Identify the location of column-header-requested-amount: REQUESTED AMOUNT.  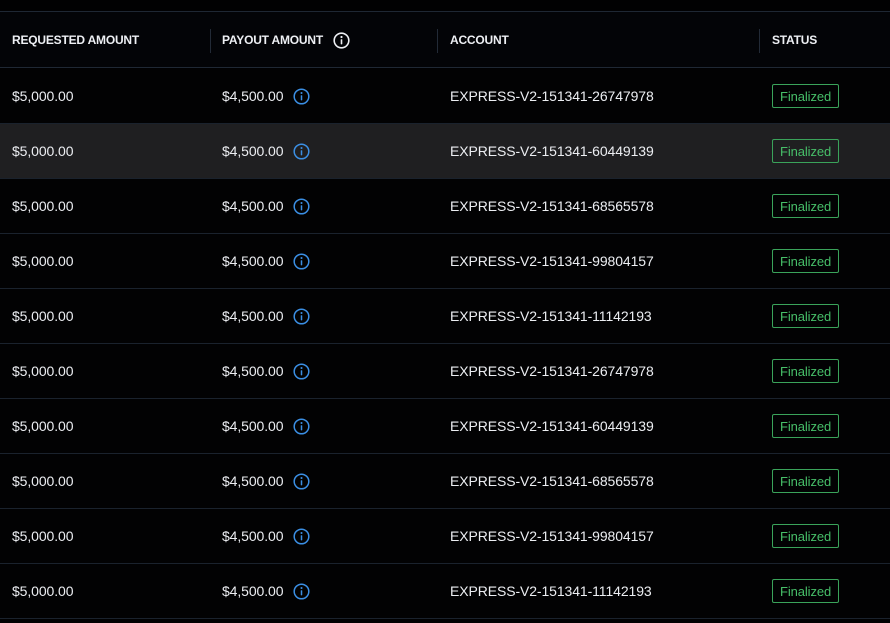
(75, 40).